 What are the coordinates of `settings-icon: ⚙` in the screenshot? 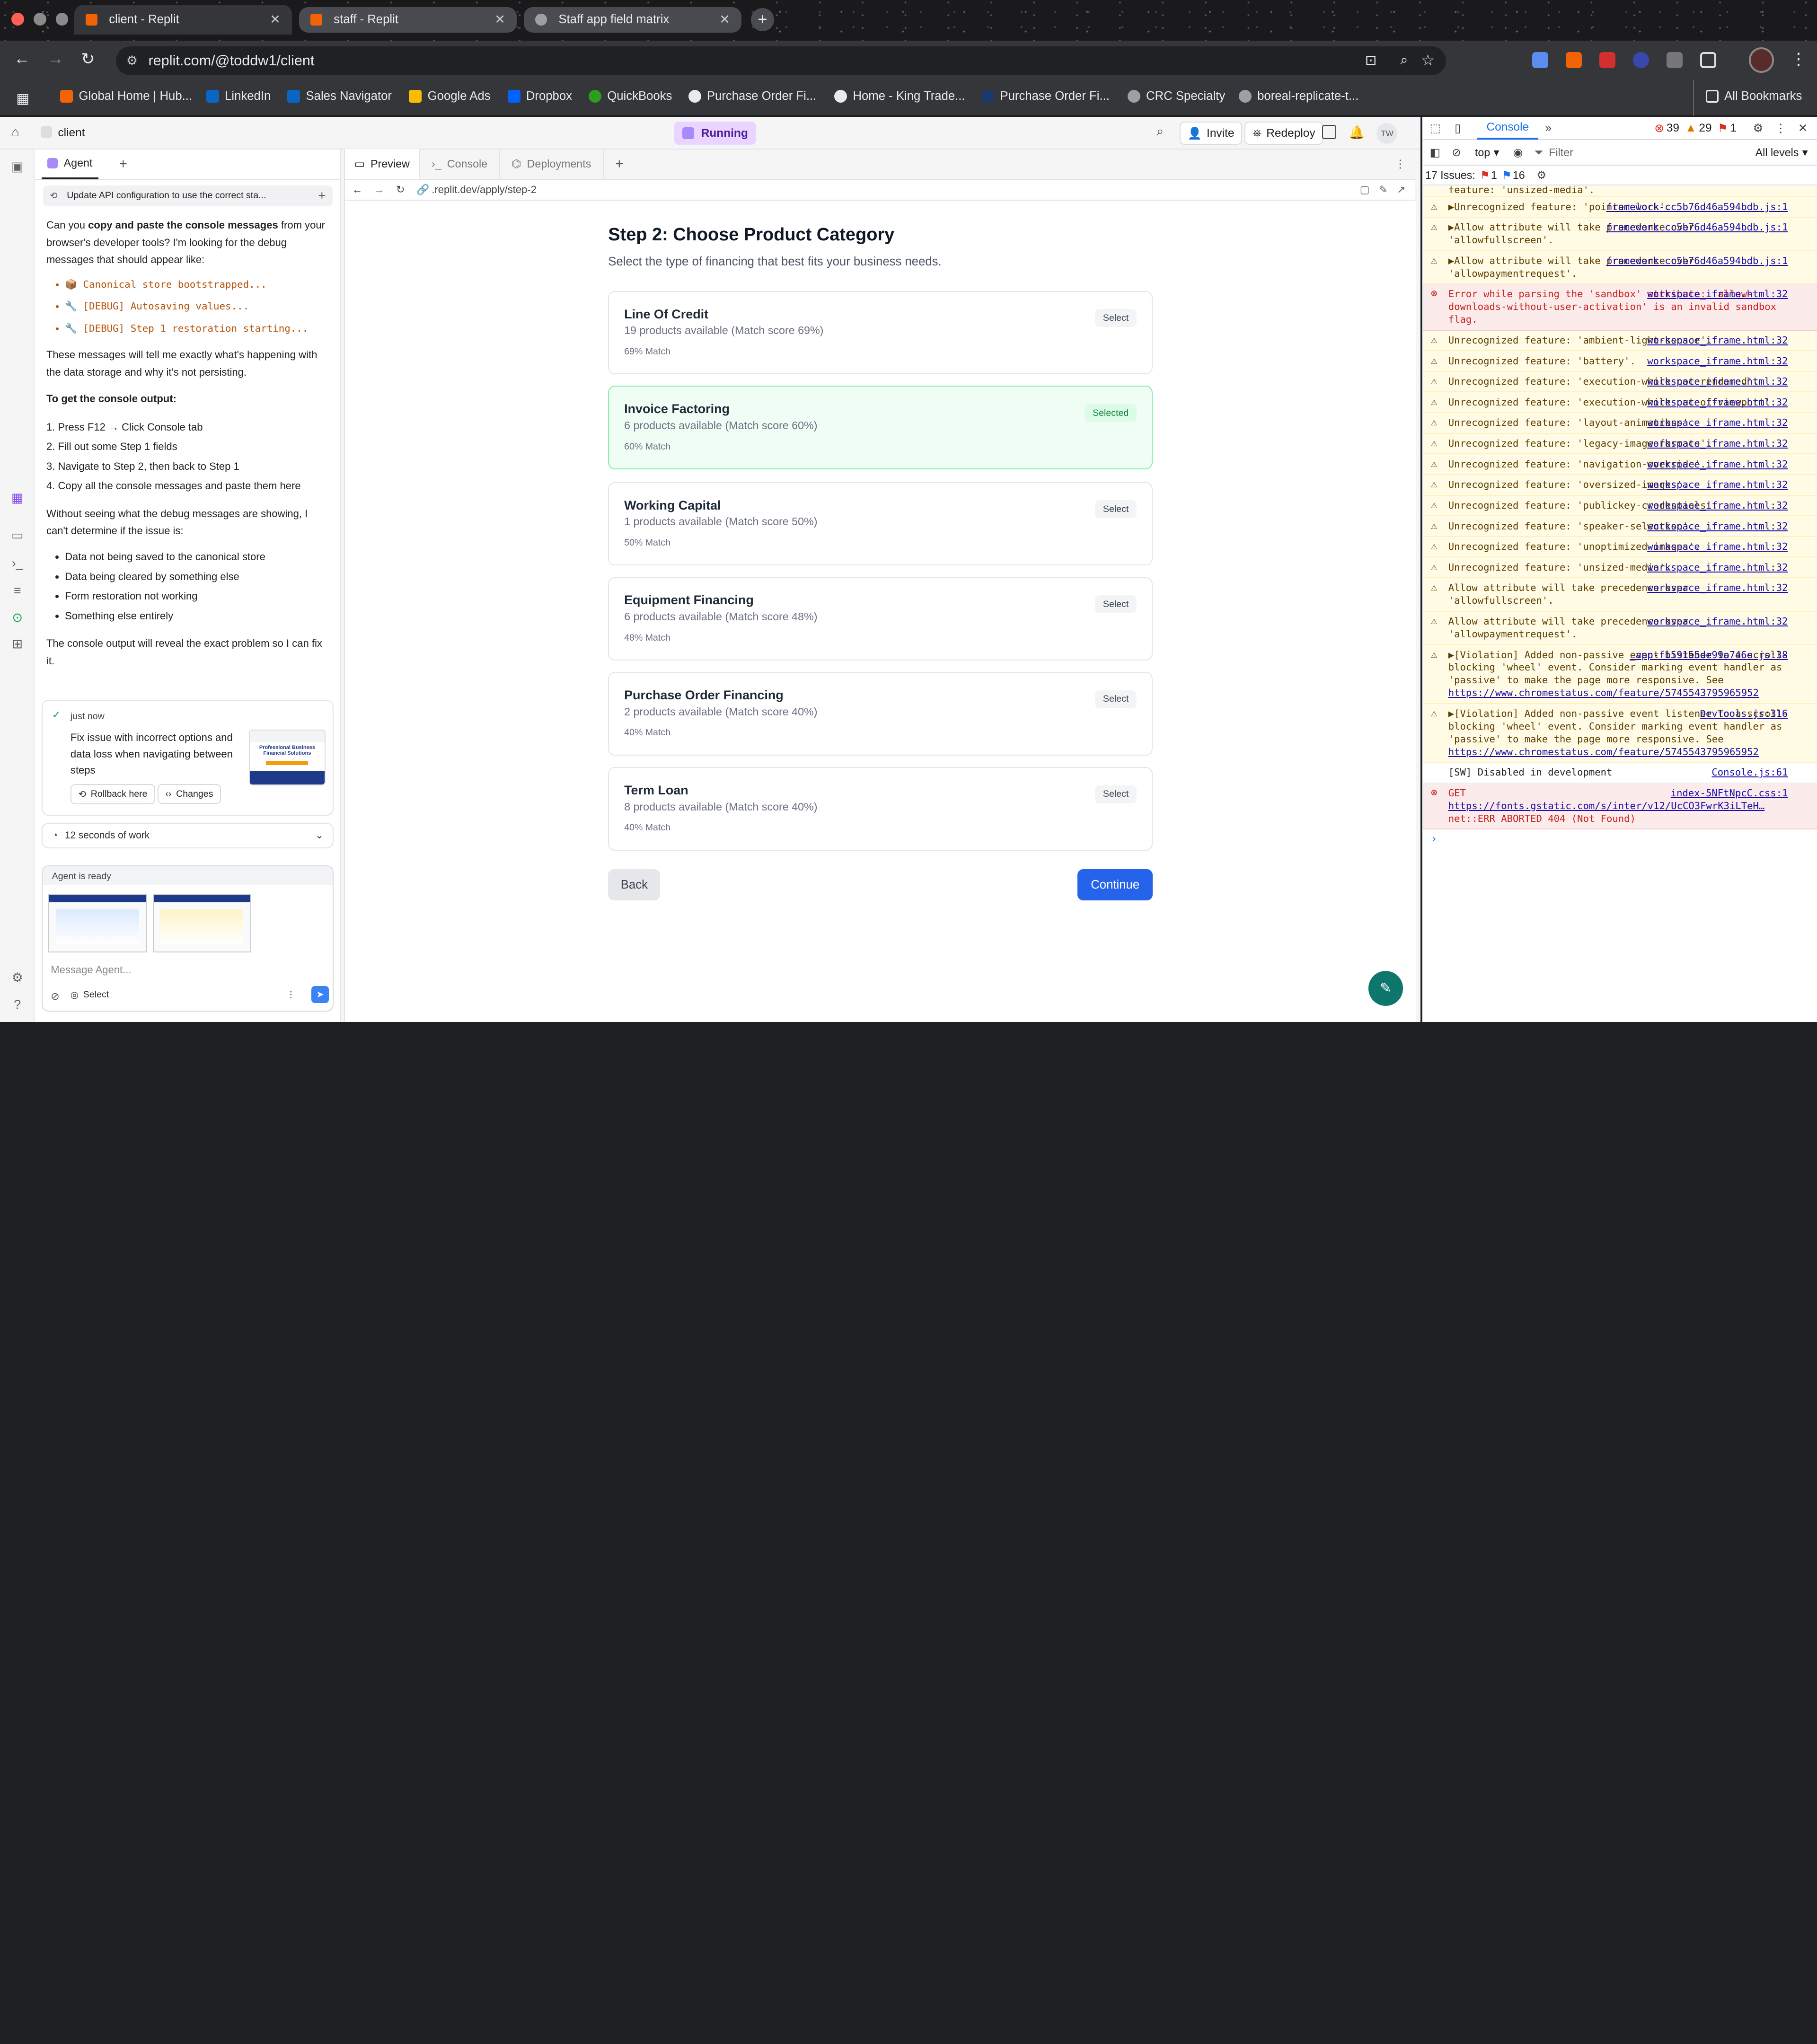 It's located at (17, 978).